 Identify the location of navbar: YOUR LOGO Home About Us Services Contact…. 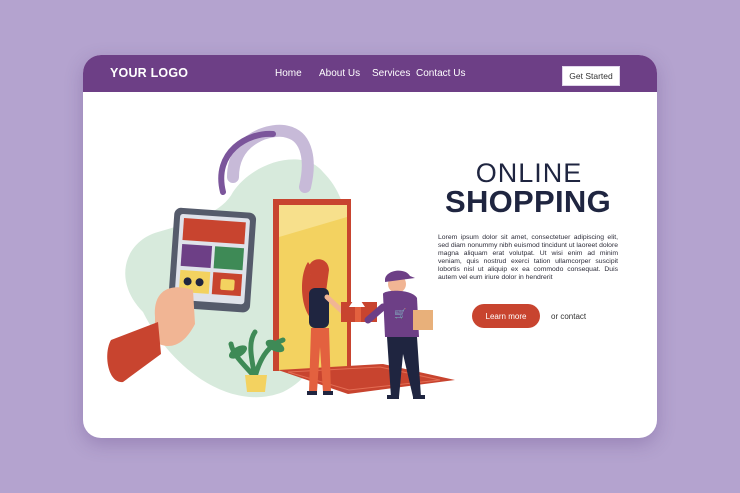
(370, 73).